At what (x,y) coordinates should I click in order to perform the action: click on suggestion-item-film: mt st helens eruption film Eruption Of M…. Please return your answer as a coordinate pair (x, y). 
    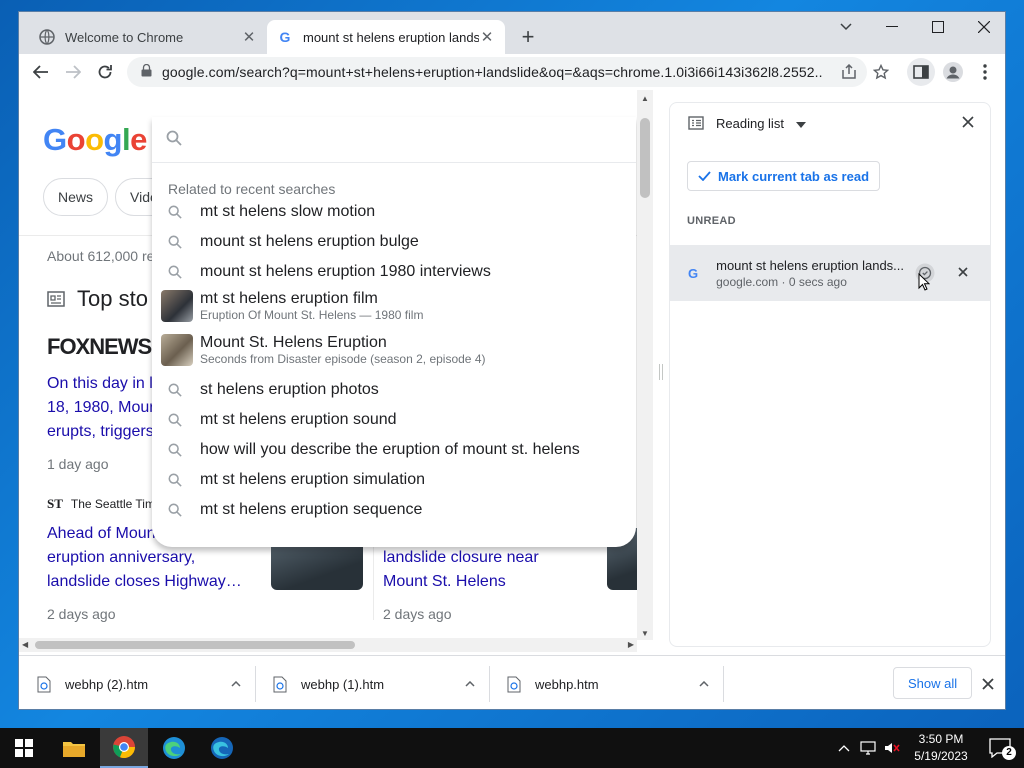
    Looking at the image, I should click on (394, 306).